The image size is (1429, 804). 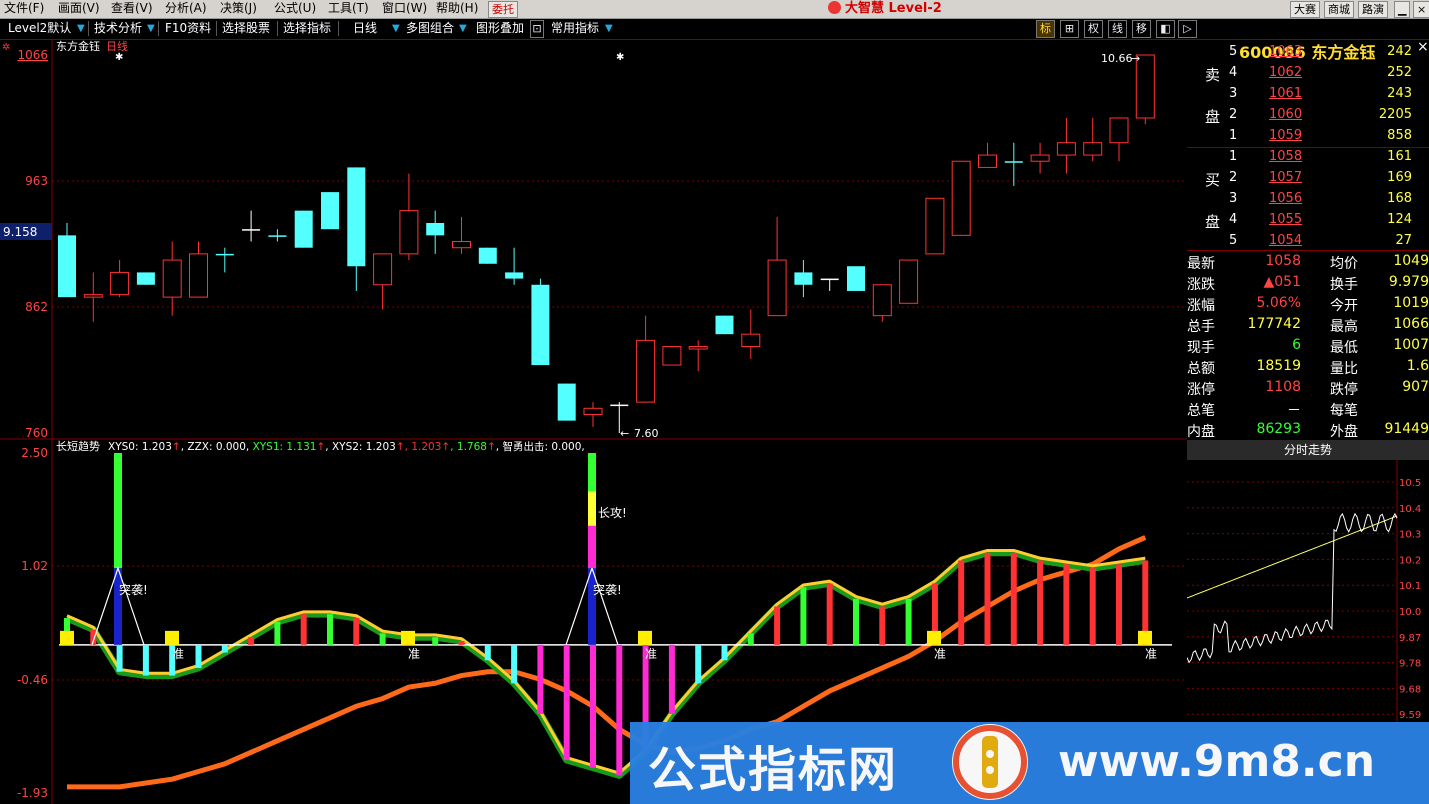 I want to click on menu-screen: 画面(V), so click(x=79, y=8).